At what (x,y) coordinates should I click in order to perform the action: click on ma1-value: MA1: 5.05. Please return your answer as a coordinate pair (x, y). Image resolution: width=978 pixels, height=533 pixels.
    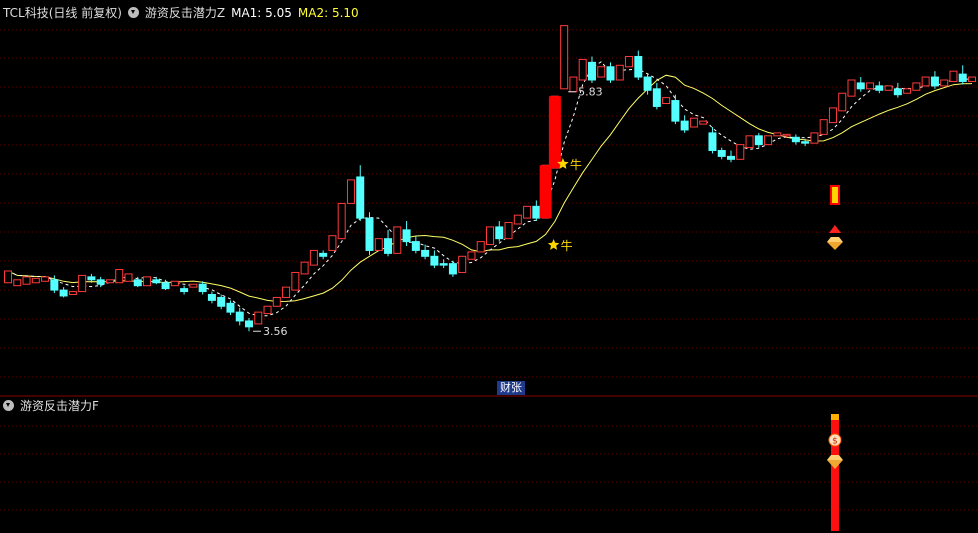
    Looking at the image, I should click on (261, 13).